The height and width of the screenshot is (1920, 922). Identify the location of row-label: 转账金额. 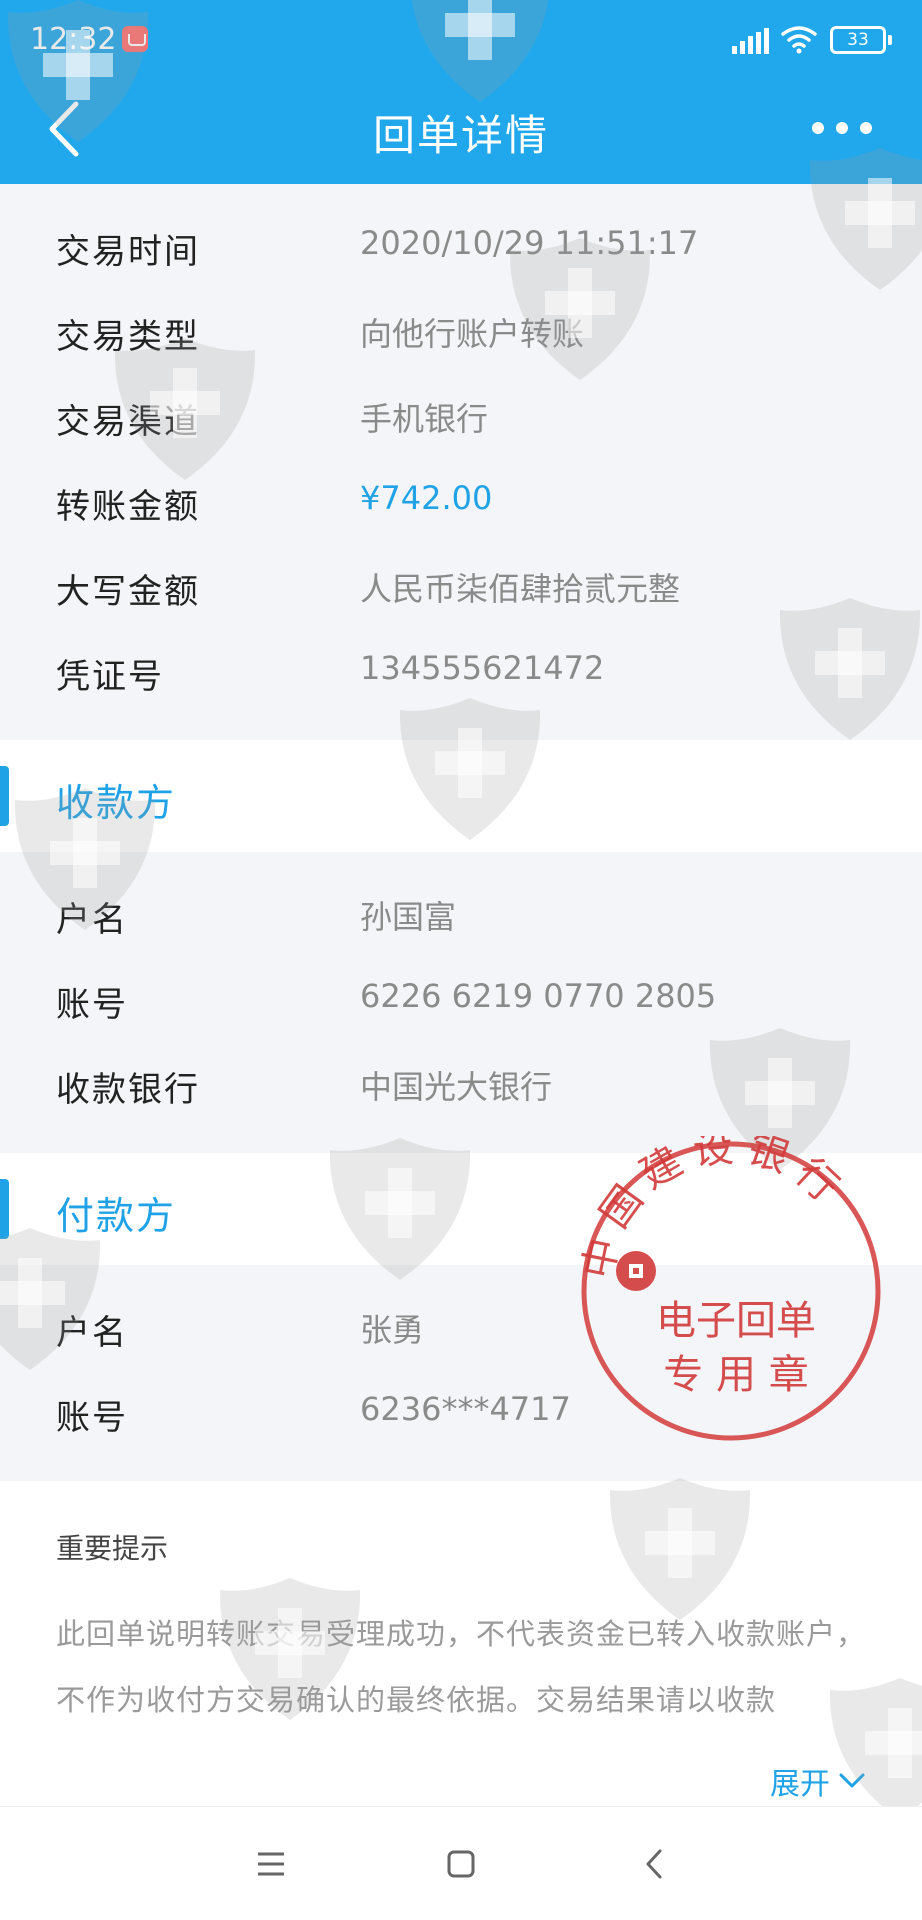
(128, 507).